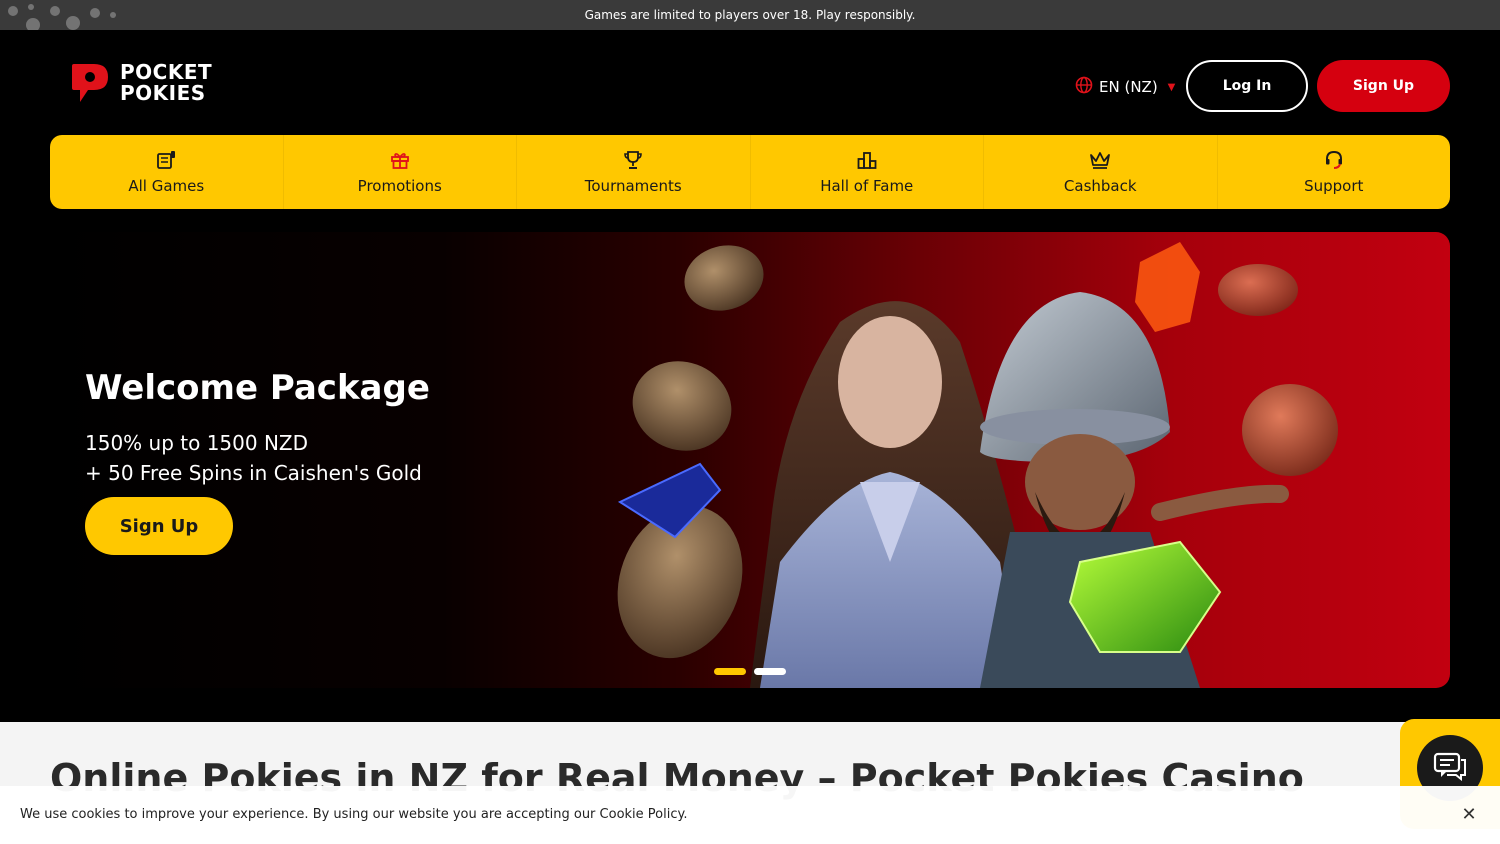 The image size is (1500, 844). What do you see at coordinates (867, 160) in the screenshot?
I see `podium-icon` at bounding box center [867, 160].